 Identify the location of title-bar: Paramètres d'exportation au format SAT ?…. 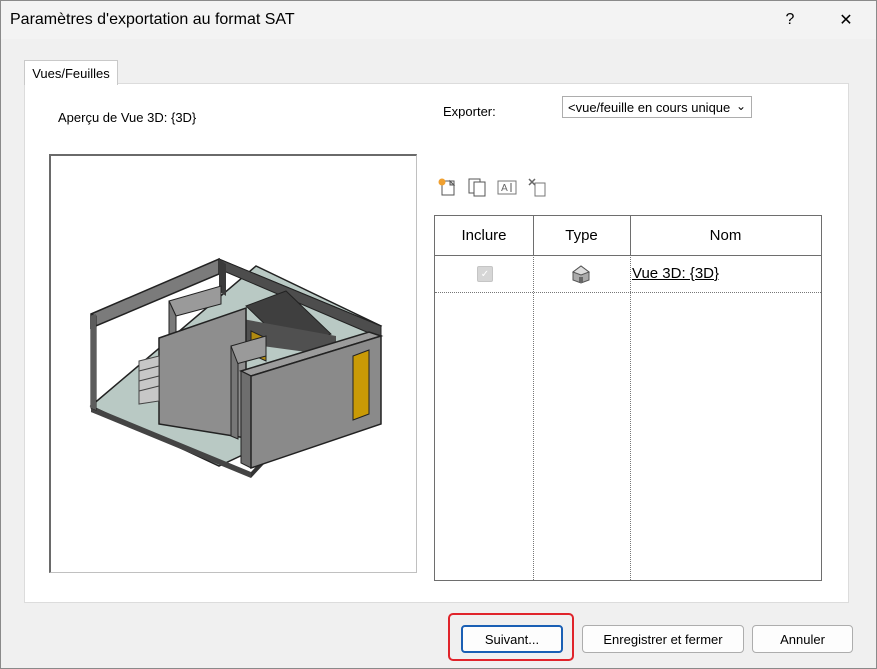
(438, 20).